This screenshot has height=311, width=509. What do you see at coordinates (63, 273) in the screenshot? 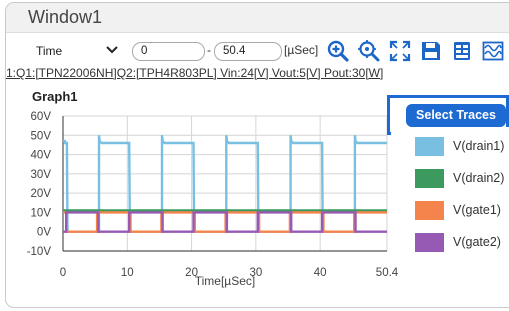
I see `x-tick-label: 0` at bounding box center [63, 273].